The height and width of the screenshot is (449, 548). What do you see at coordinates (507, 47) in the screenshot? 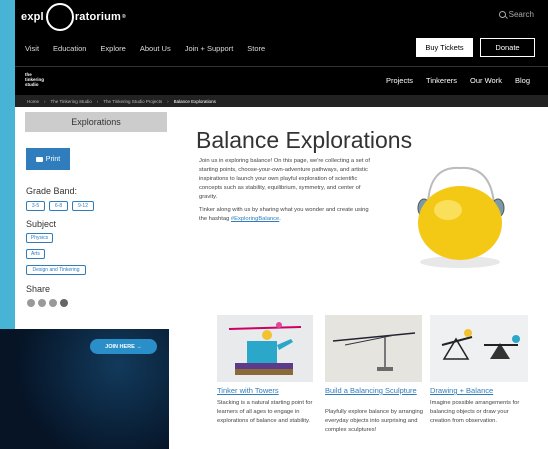
I see `donate-button: Donate` at bounding box center [507, 47].